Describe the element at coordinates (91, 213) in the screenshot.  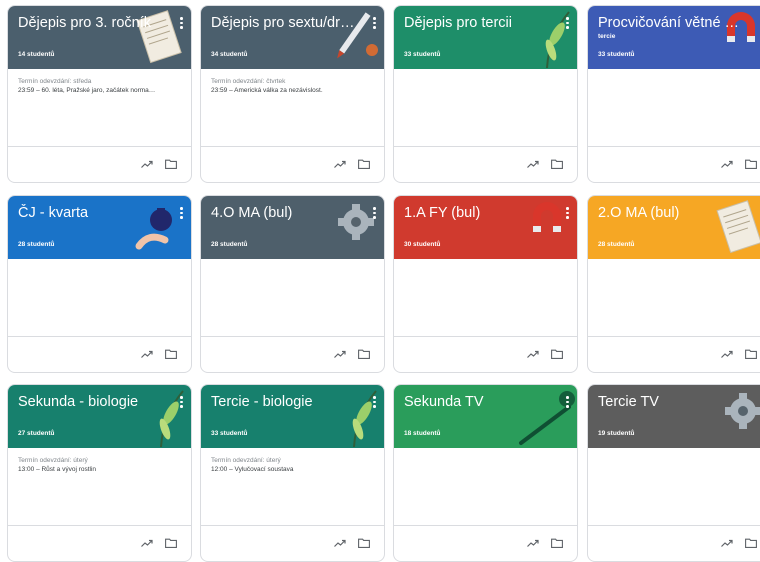
I see `class-title: ČJ - kvarta` at that location.